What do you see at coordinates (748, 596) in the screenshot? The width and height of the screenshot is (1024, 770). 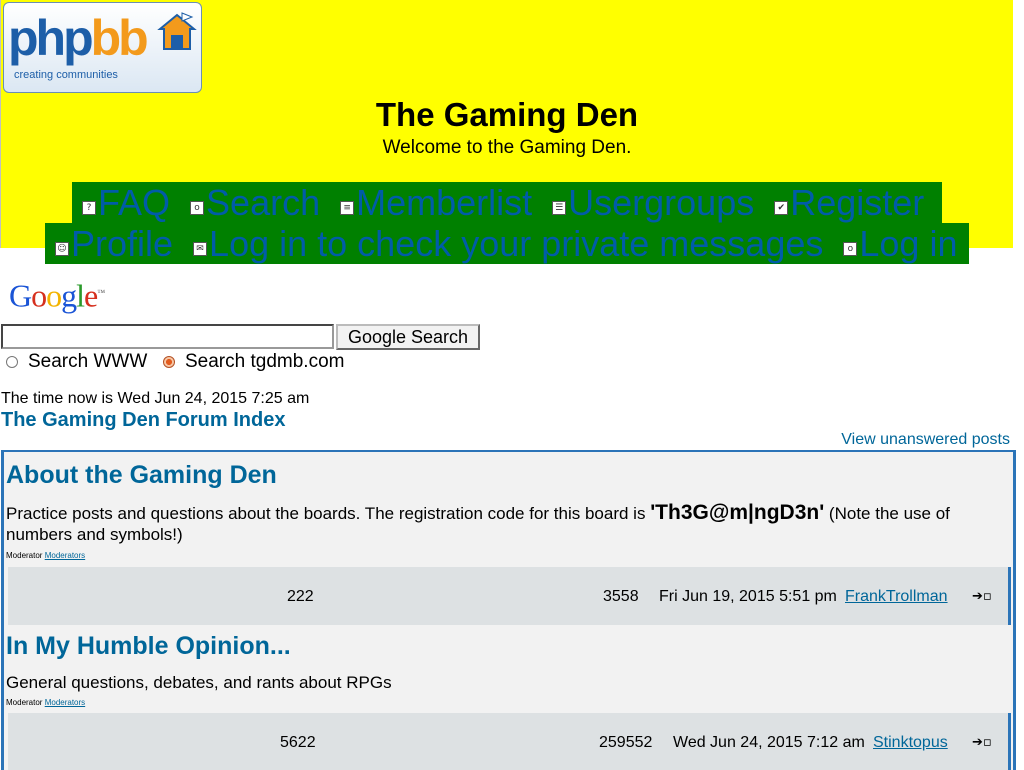 I see `last-post-time: Fri Jun 19, 2015 5:51 pm` at bounding box center [748, 596].